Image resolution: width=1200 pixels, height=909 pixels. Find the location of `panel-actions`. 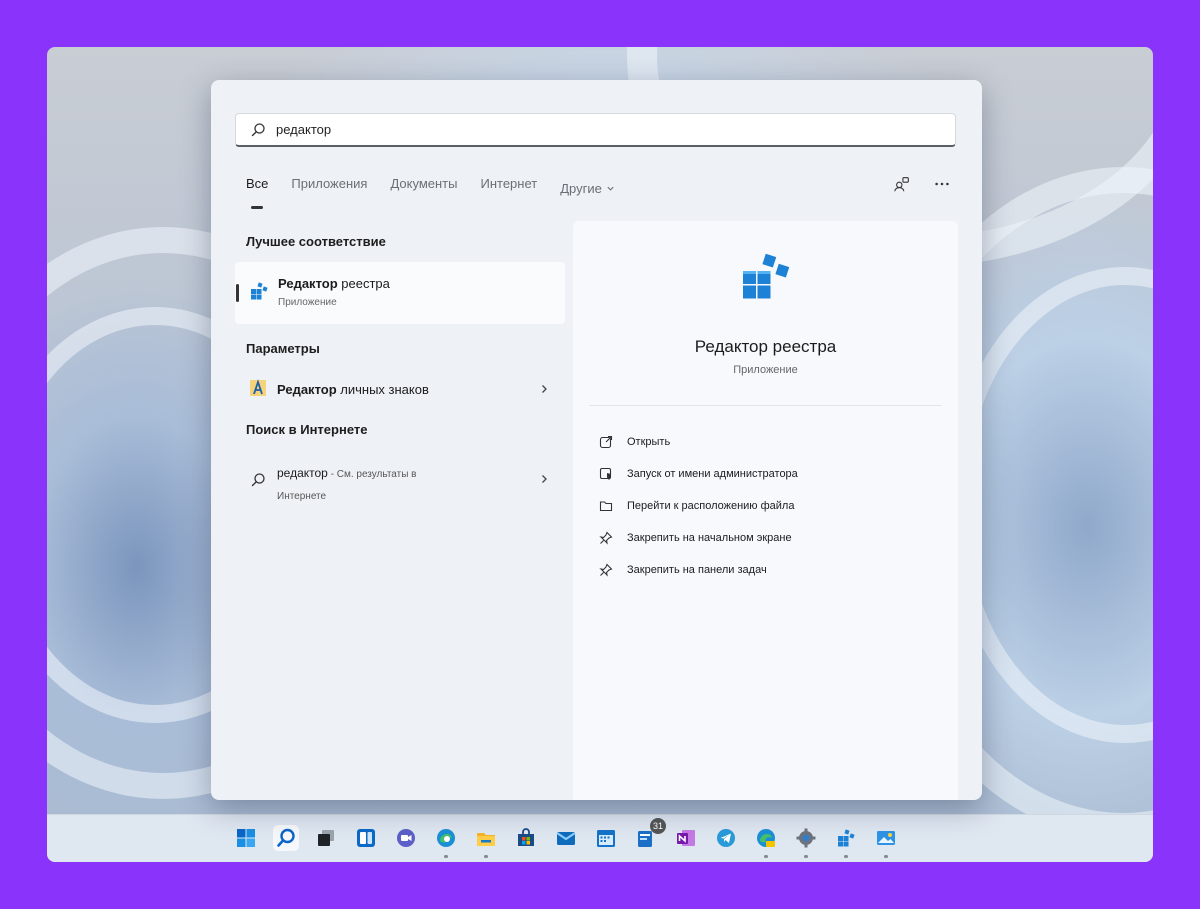

panel-actions is located at coordinates (922, 184).